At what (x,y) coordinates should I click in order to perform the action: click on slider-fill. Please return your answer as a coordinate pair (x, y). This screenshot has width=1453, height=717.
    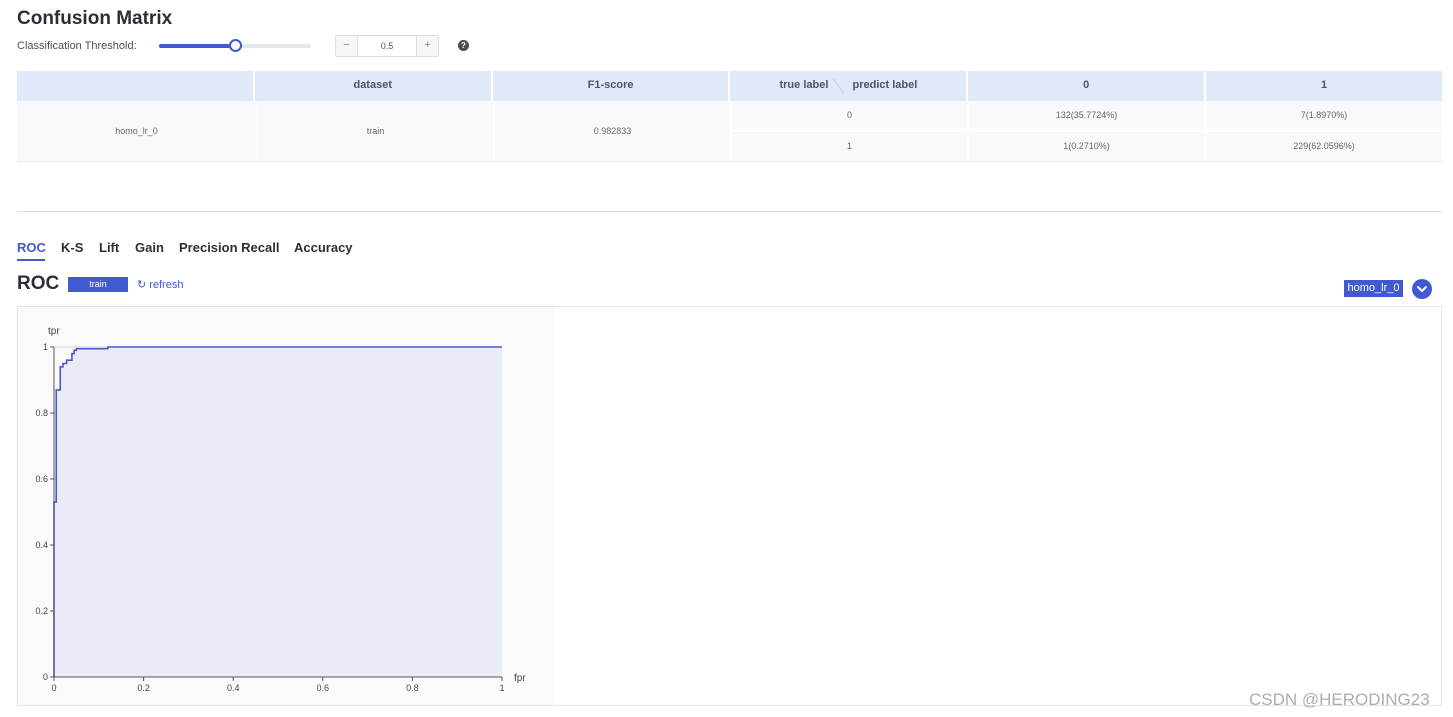
    Looking at the image, I should click on (197, 46).